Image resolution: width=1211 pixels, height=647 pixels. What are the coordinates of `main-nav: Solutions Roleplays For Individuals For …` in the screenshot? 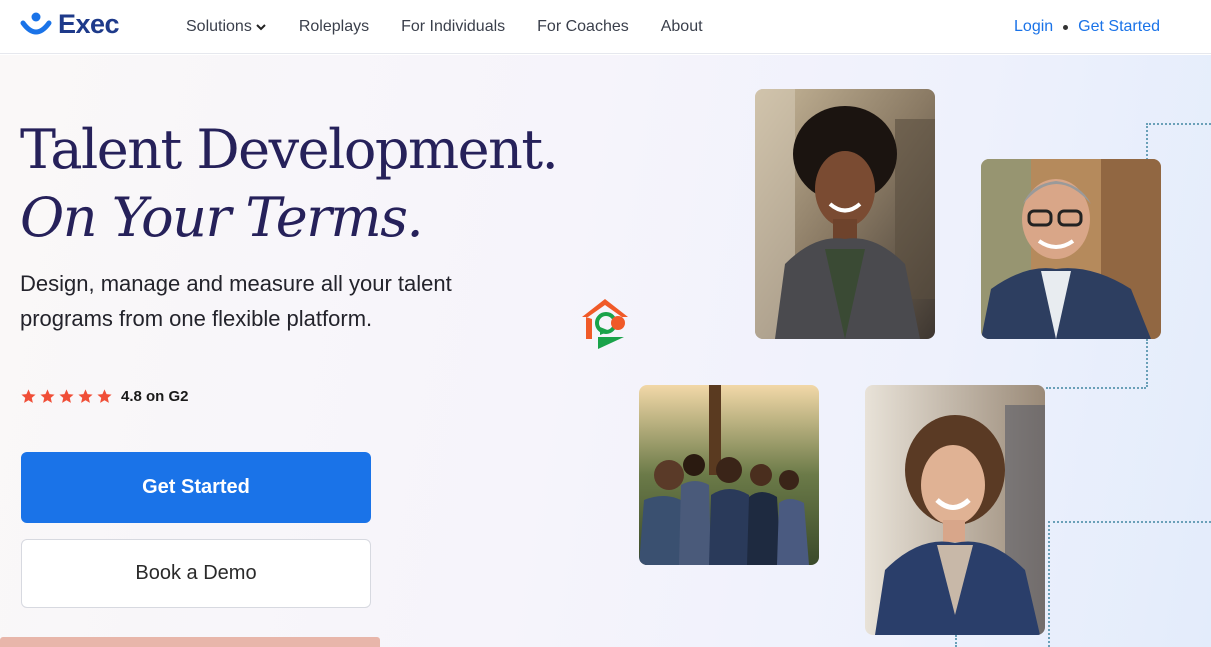 It's located at (460, 27).